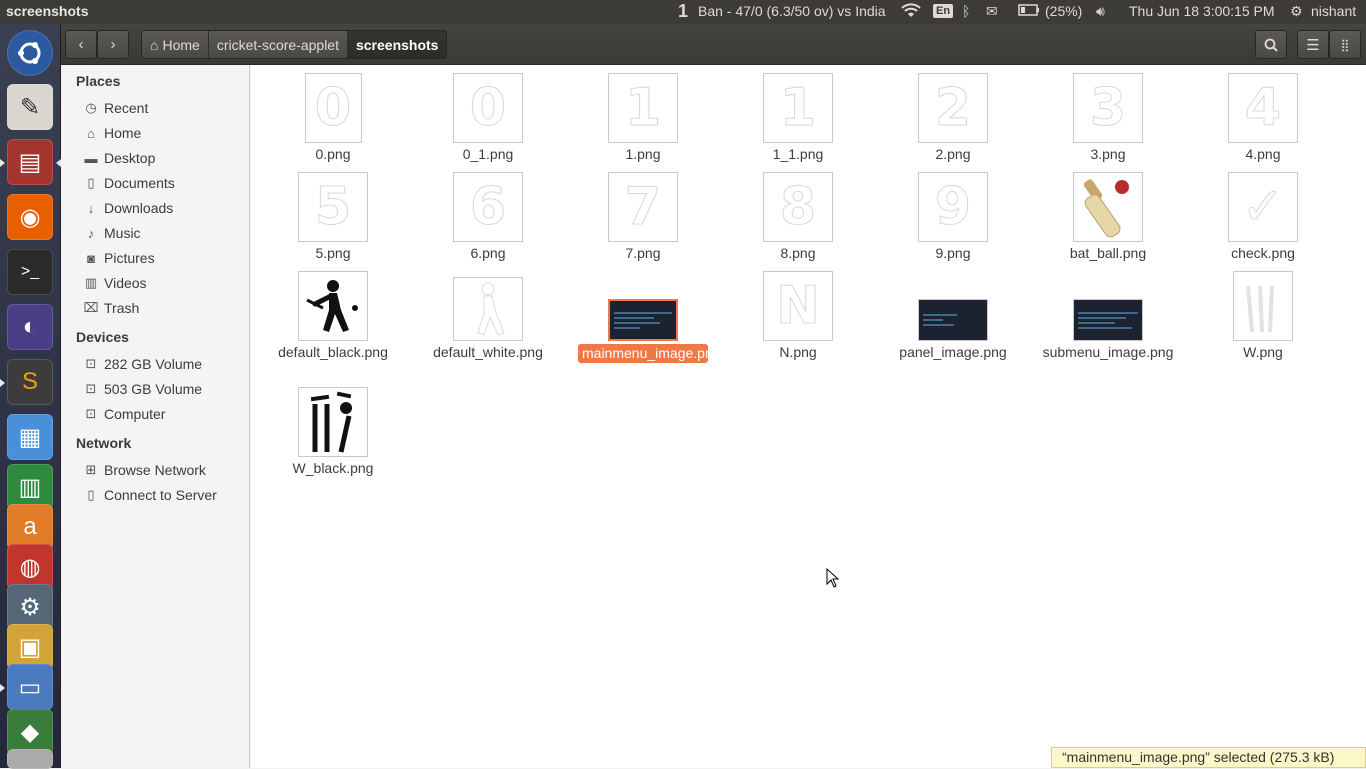 Image resolution: width=1366 pixels, height=769 pixels. I want to click on file-item: 2 2.png, so click(953, 118).